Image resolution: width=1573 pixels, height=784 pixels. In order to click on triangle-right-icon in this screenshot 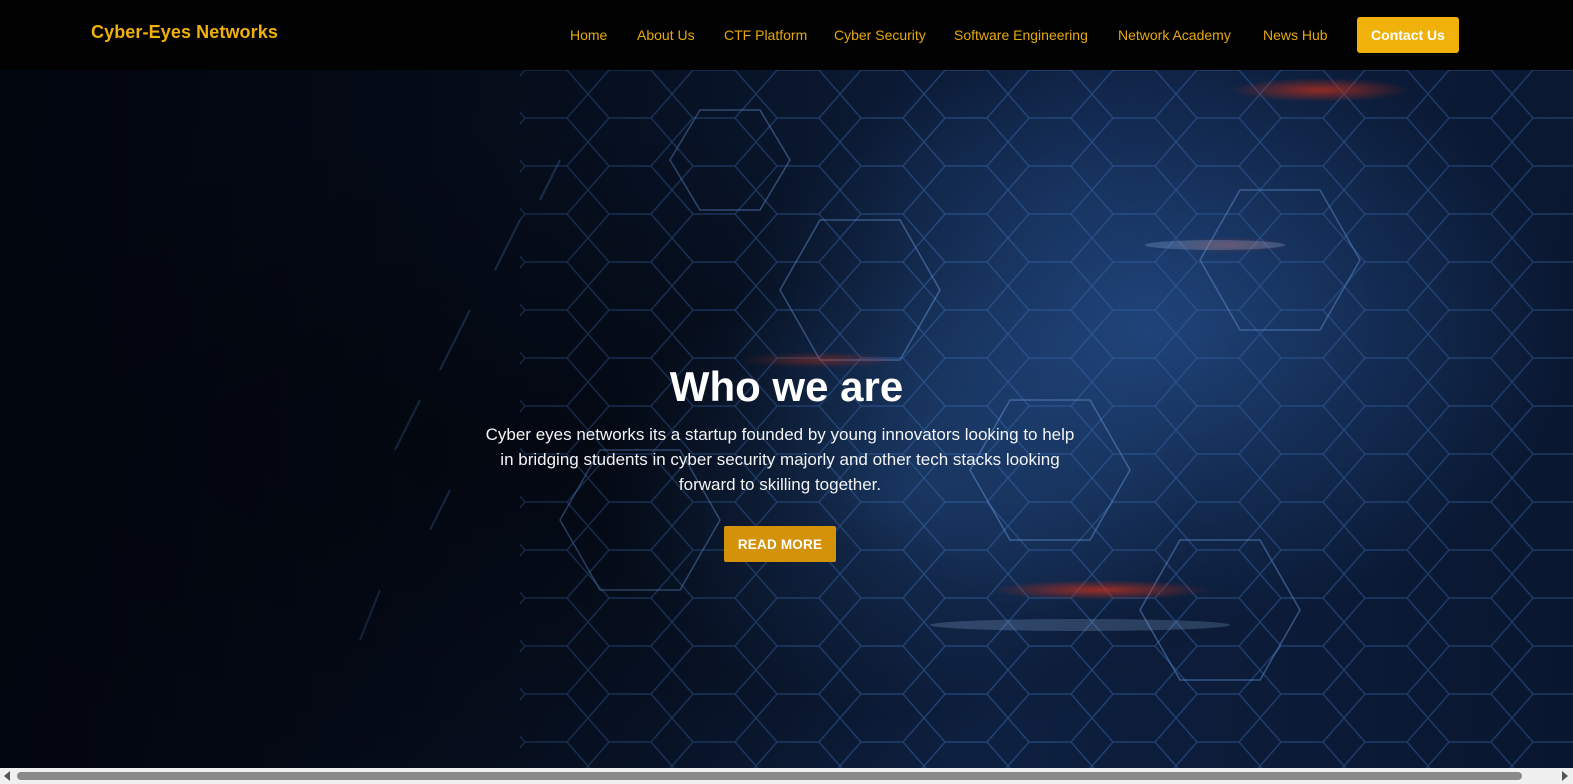, I will do `click(1565, 776)`.